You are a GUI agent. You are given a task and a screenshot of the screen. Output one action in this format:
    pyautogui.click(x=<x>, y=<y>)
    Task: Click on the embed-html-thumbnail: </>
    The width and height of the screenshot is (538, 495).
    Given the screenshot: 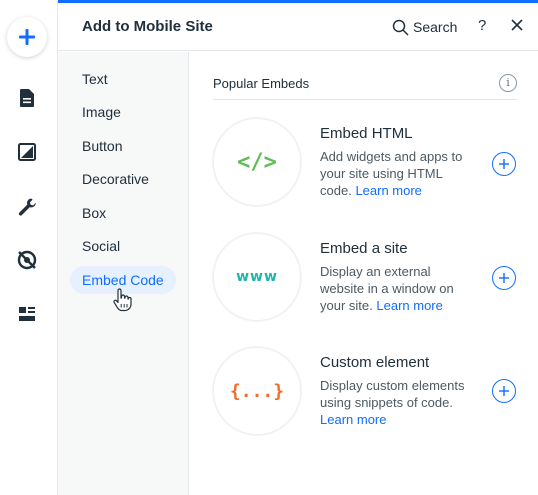 What is the action you would take?
    pyautogui.click(x=257, y=162)
    